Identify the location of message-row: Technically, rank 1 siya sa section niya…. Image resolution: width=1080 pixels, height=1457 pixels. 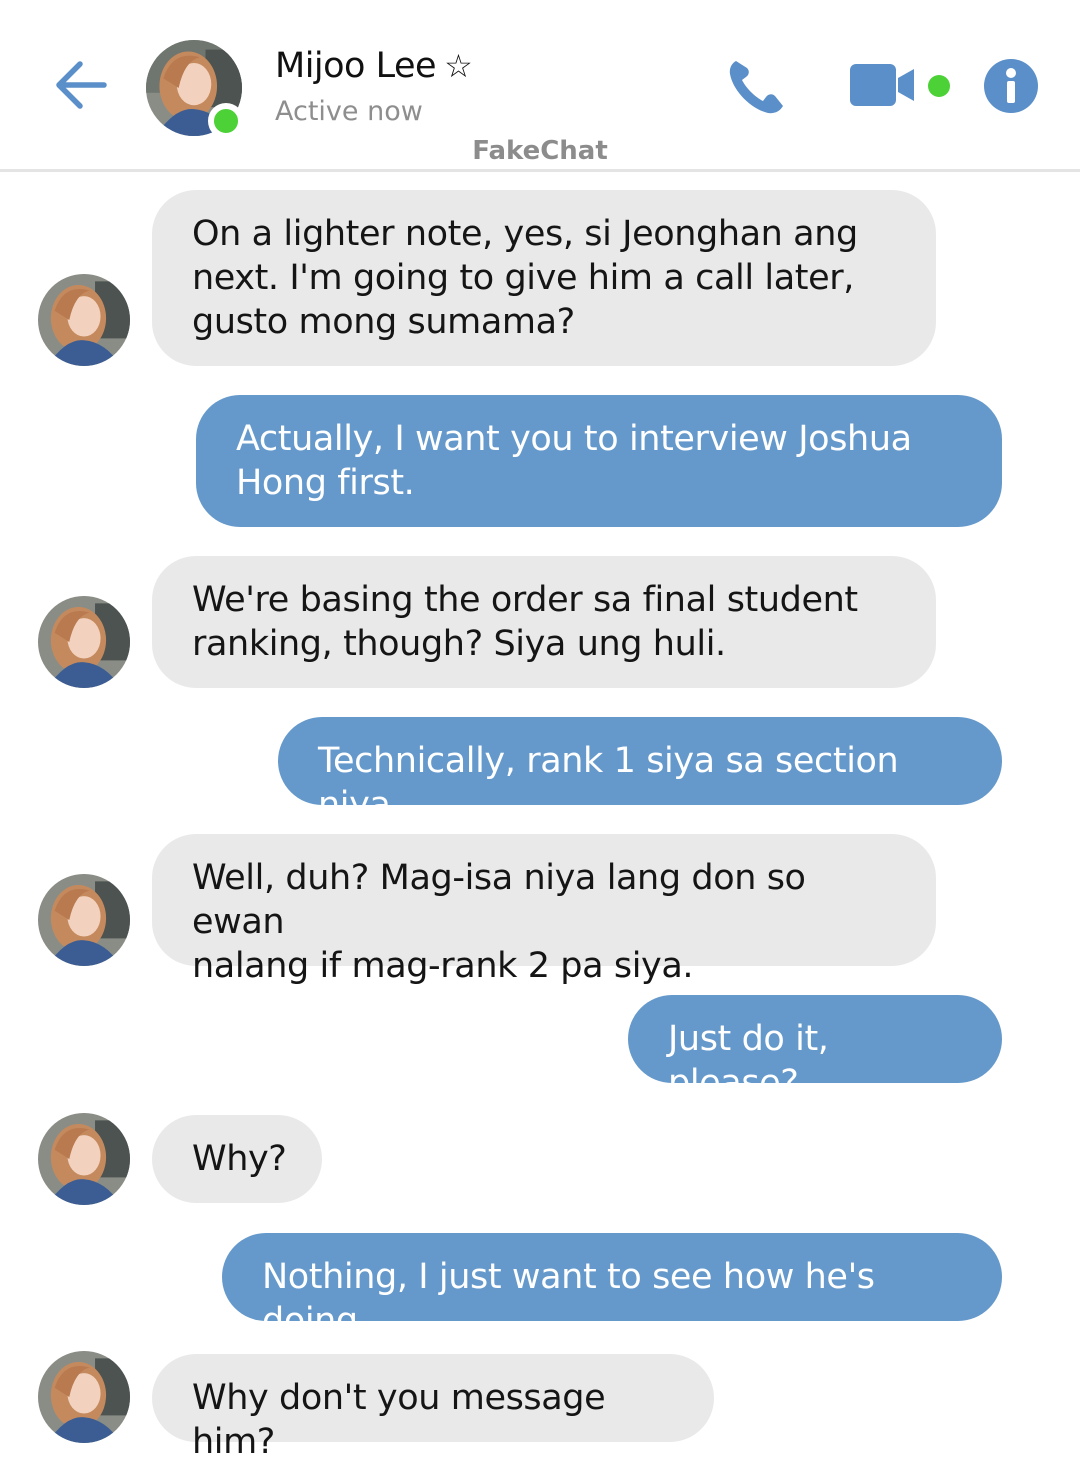
(540, 771).